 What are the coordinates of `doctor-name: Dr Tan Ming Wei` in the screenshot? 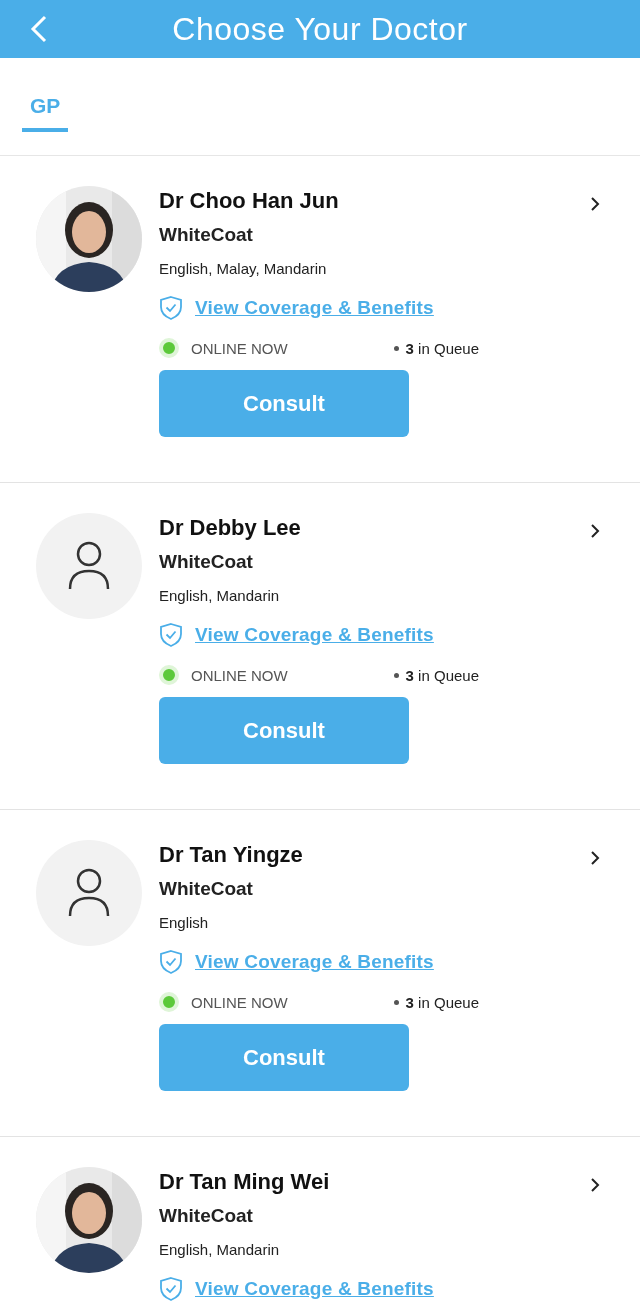 It's located at (245, 1182).